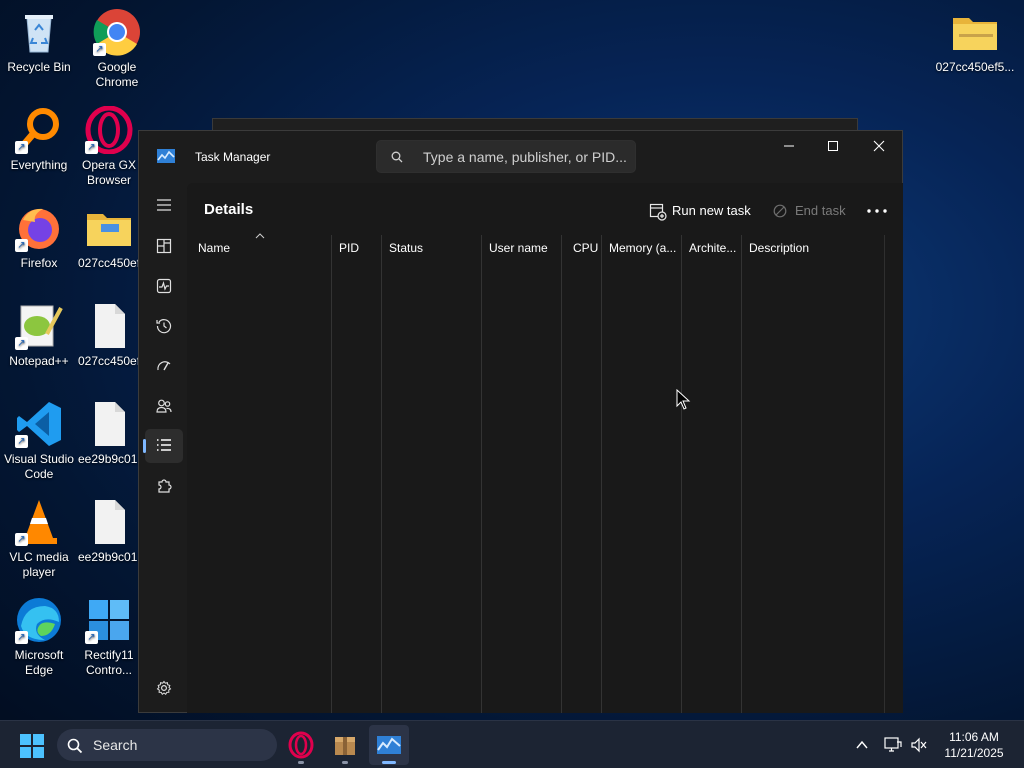 The height and width of the screenshot is (768, 1024). Describe the element at coordinates (432, 248) in the screenshot. I see `column-header-status: Status` at that location.